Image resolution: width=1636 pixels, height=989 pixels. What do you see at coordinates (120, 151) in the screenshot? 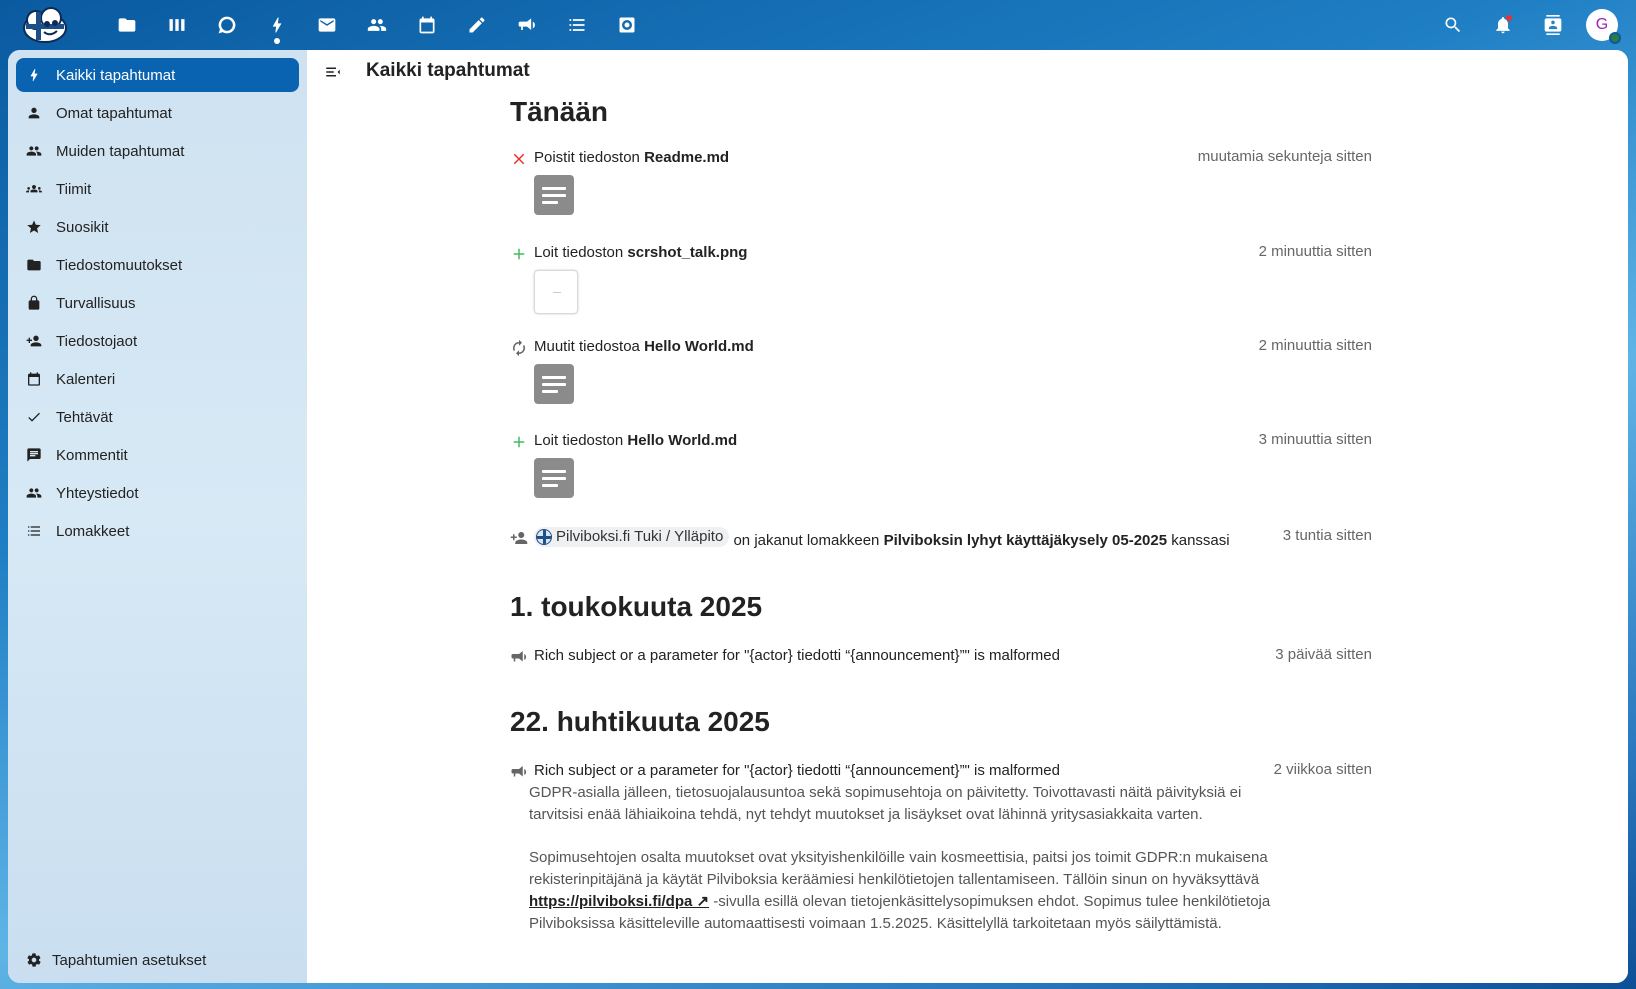
I see `sidebar-item-label: Muiden tapahtumat` at bounding box center [120, 151].